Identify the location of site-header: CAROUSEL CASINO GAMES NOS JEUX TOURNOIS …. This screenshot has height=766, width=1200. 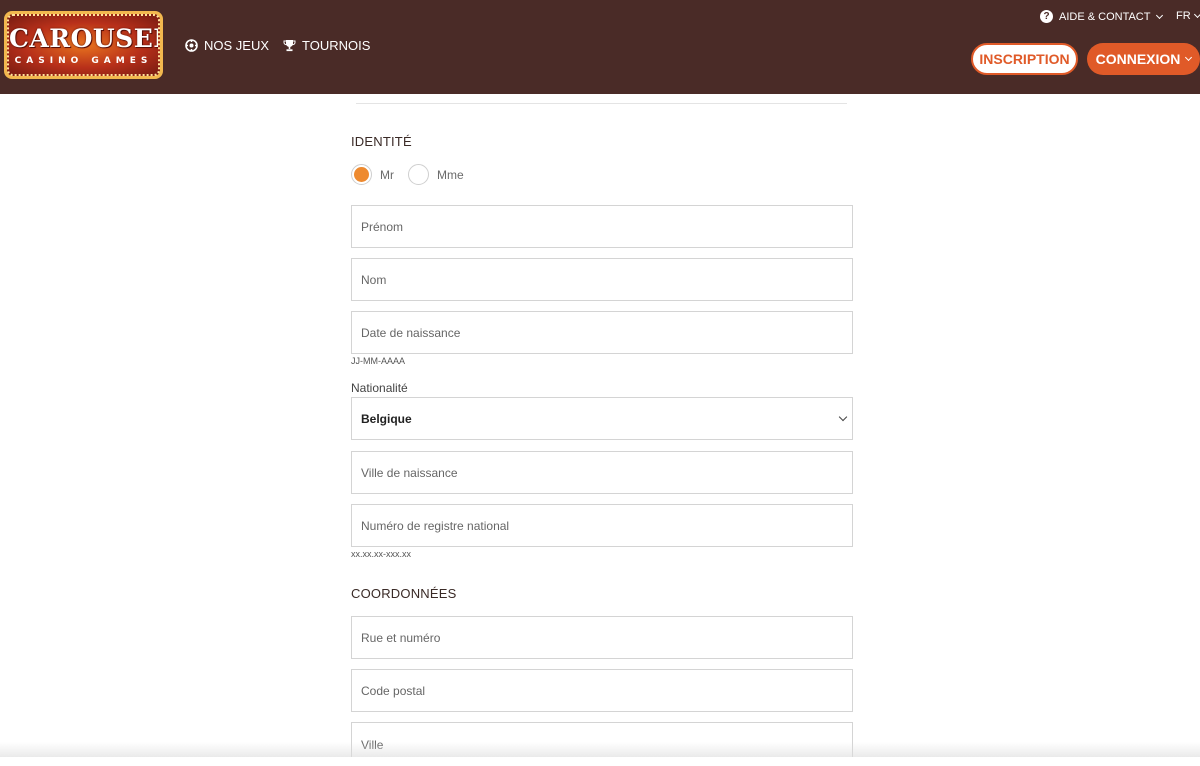
(600, 47).